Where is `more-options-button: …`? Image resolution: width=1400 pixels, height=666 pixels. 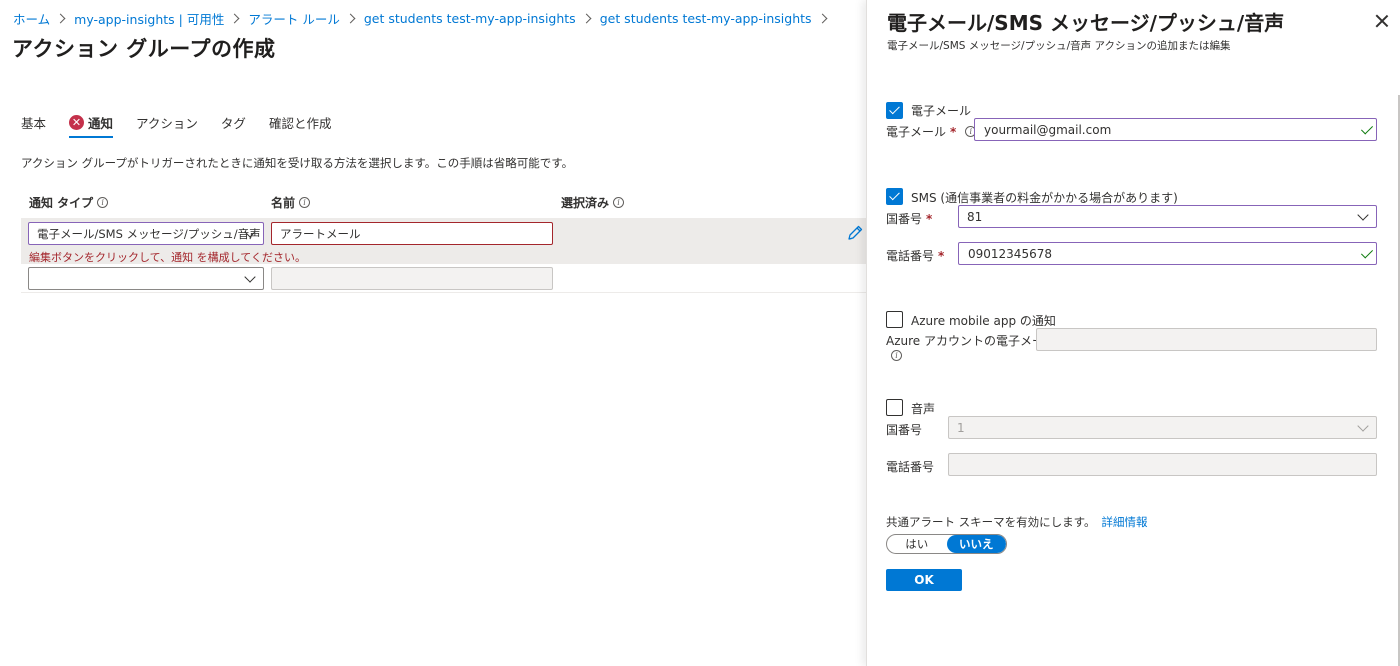
more-options-button: … is located at coordinates (266, 45).